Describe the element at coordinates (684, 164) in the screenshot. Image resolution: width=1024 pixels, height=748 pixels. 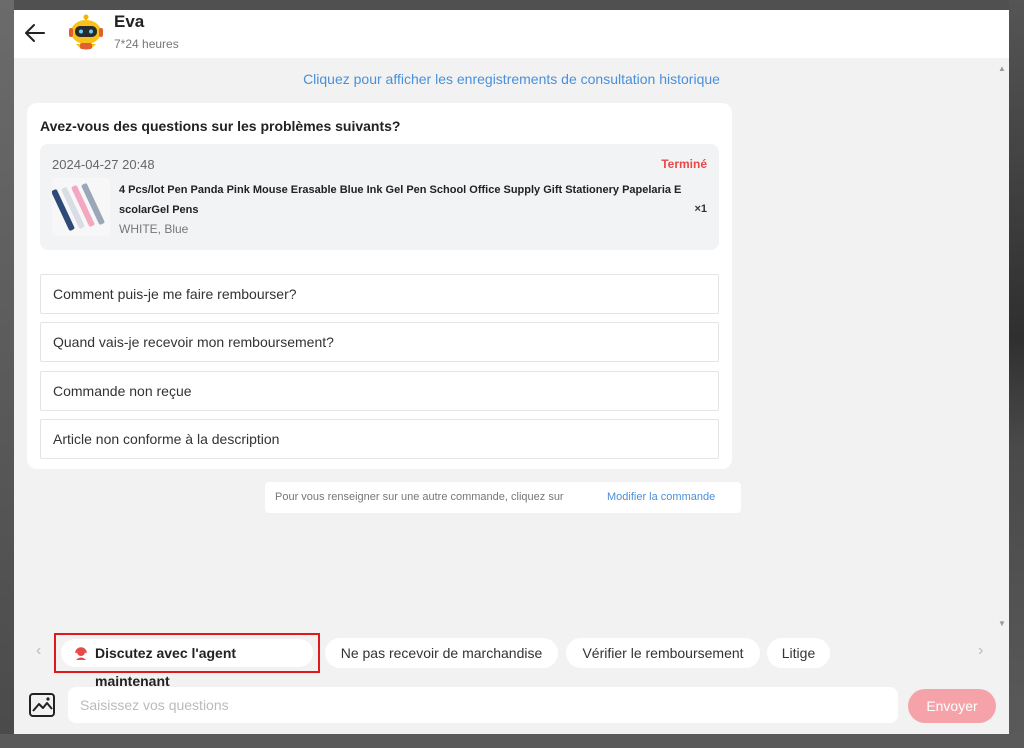
I see `order-status: Terminé` at that location.